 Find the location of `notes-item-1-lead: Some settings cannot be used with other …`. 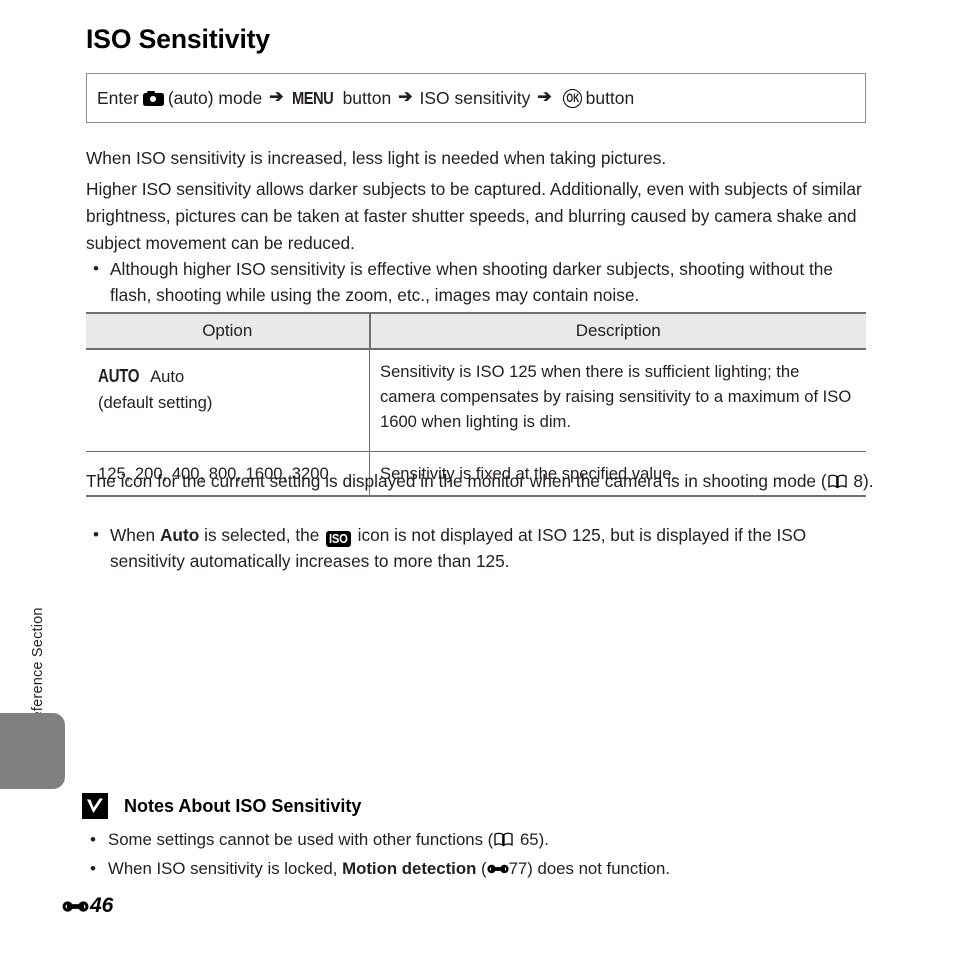

notes-item-1-lead: Some settings cannot be used with other … is located at coordinates (301, 839).